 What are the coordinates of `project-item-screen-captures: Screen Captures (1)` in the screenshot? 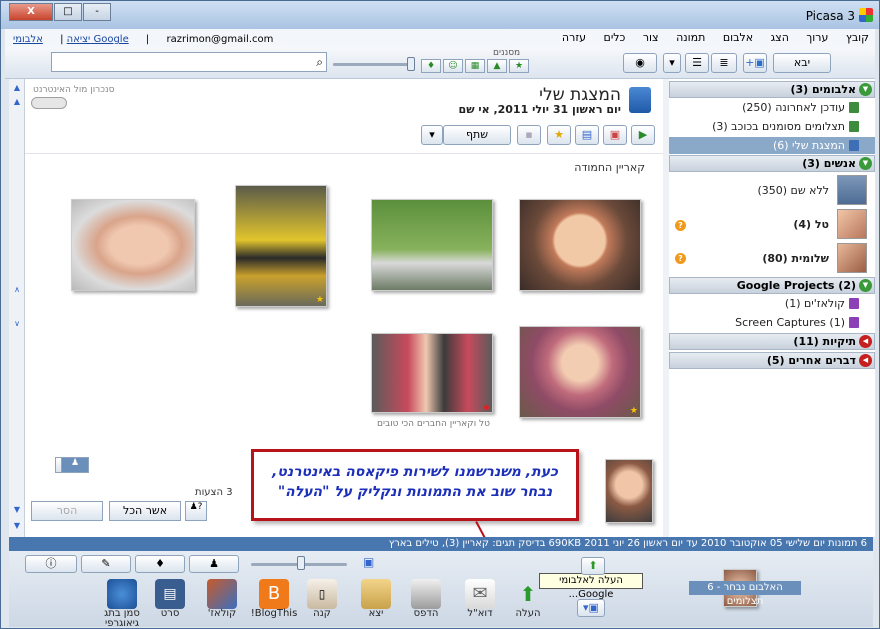 It's located at (772, 322).